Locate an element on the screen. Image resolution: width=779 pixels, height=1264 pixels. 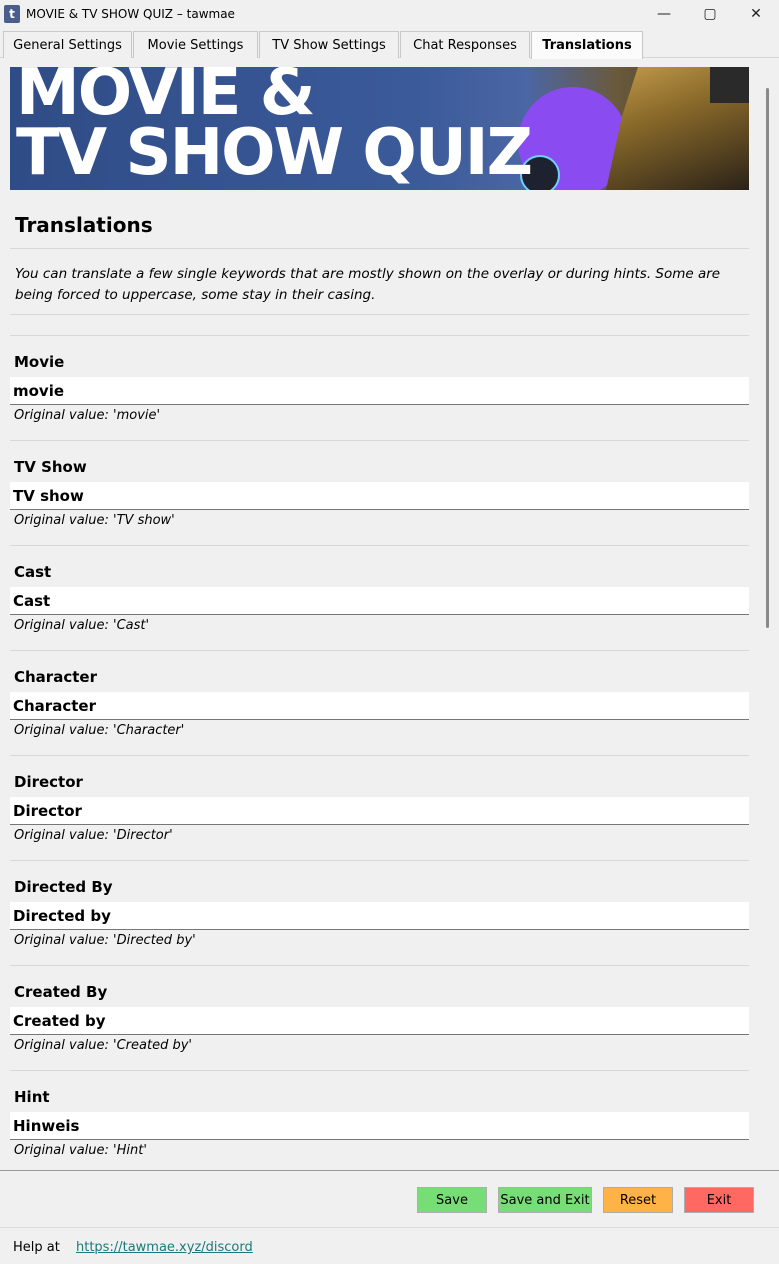
banner-title-line-2: TV SHOW QUIZ is located at coordinates (274, 153).